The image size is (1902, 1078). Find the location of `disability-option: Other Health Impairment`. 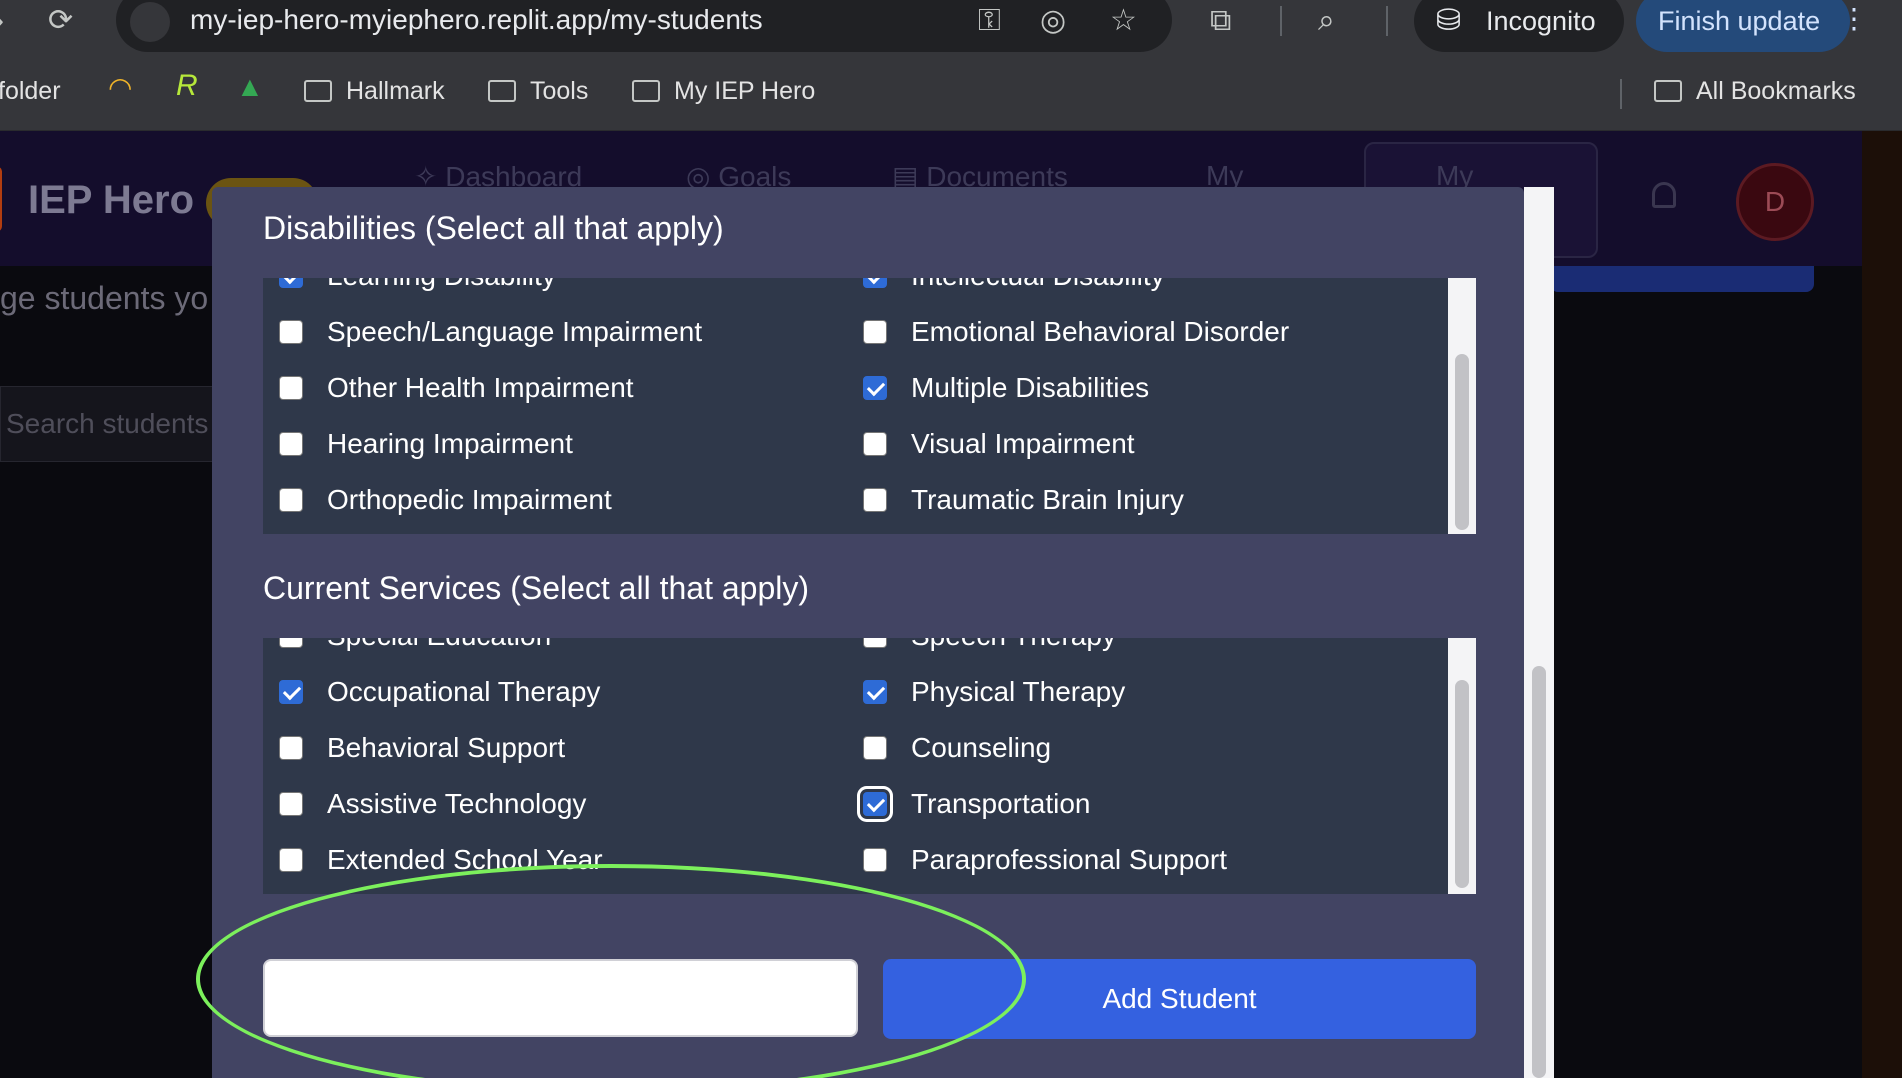

disability-option: Other Health Impairment is located at coordinates (456, 388).